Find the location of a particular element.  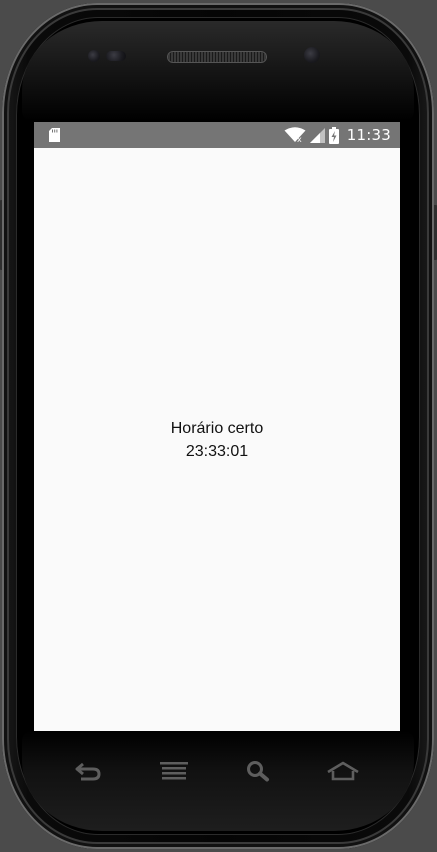

battery-icon is located at coordinates (333, 135).